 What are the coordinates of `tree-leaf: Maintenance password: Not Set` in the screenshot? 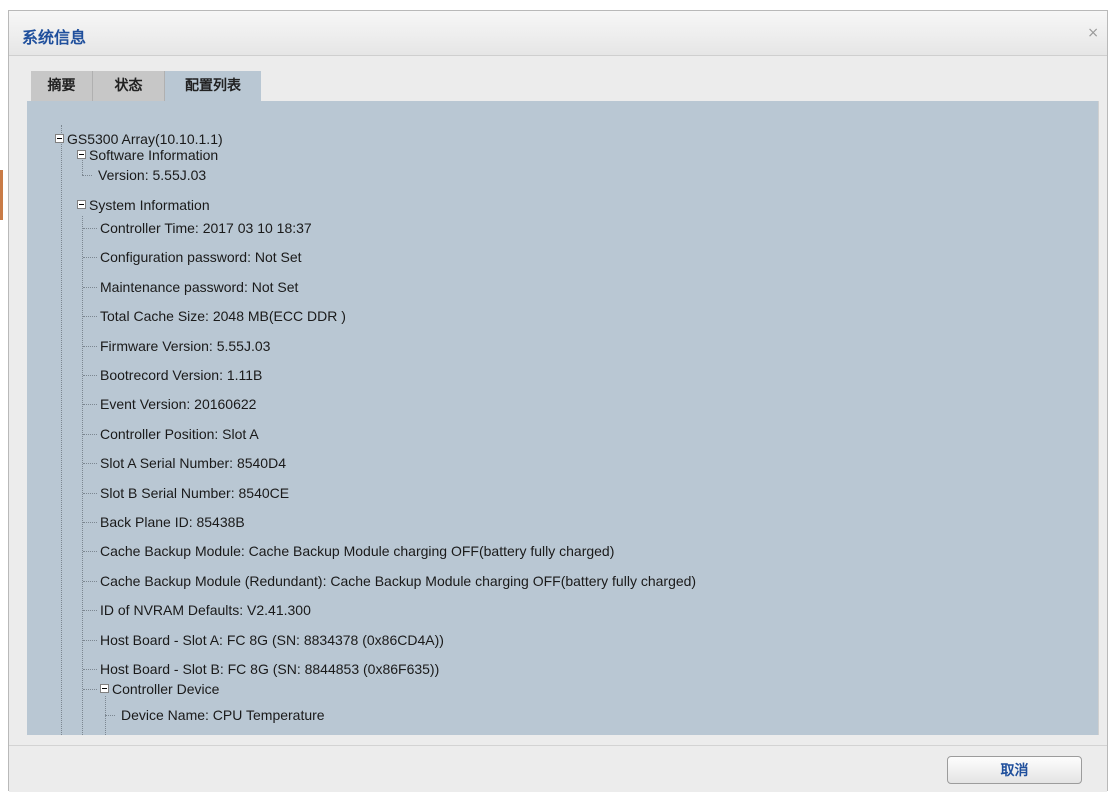 It's located at (199, 287).